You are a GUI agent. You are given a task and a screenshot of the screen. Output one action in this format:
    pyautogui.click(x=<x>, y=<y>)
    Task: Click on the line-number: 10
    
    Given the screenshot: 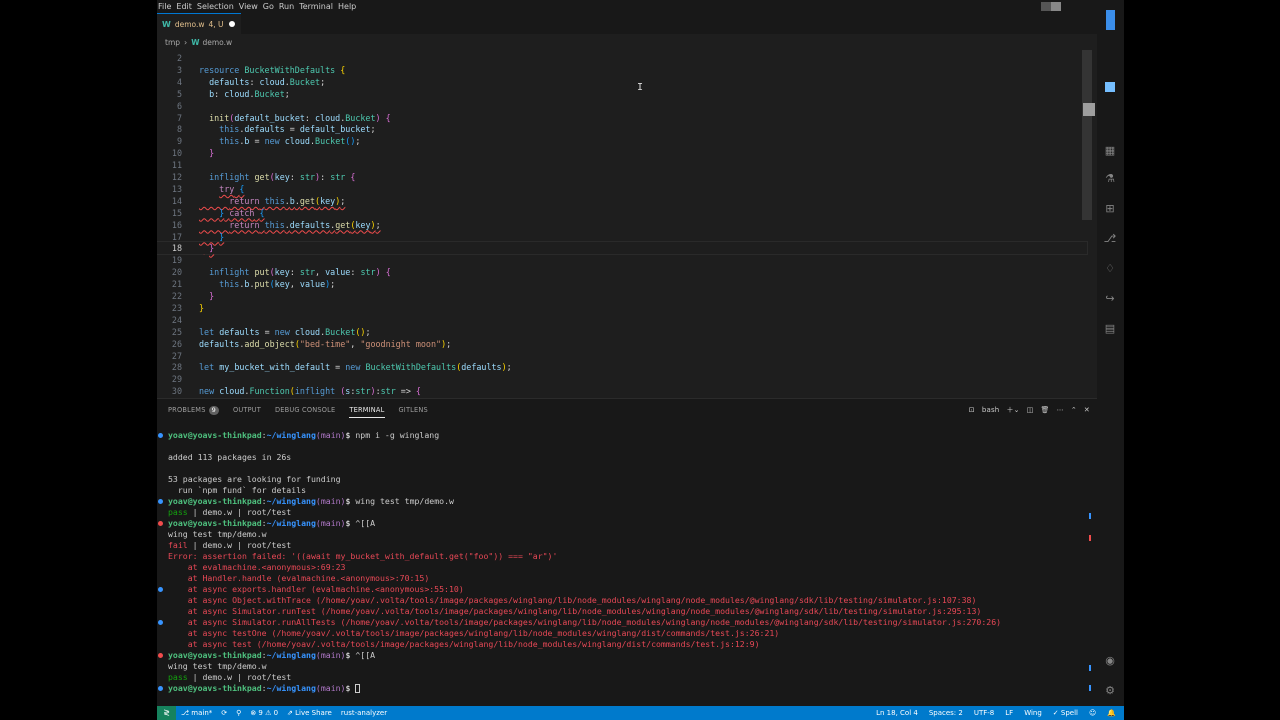 What is the action you would take?
    pyautogui.click(x=176, y=153)
    